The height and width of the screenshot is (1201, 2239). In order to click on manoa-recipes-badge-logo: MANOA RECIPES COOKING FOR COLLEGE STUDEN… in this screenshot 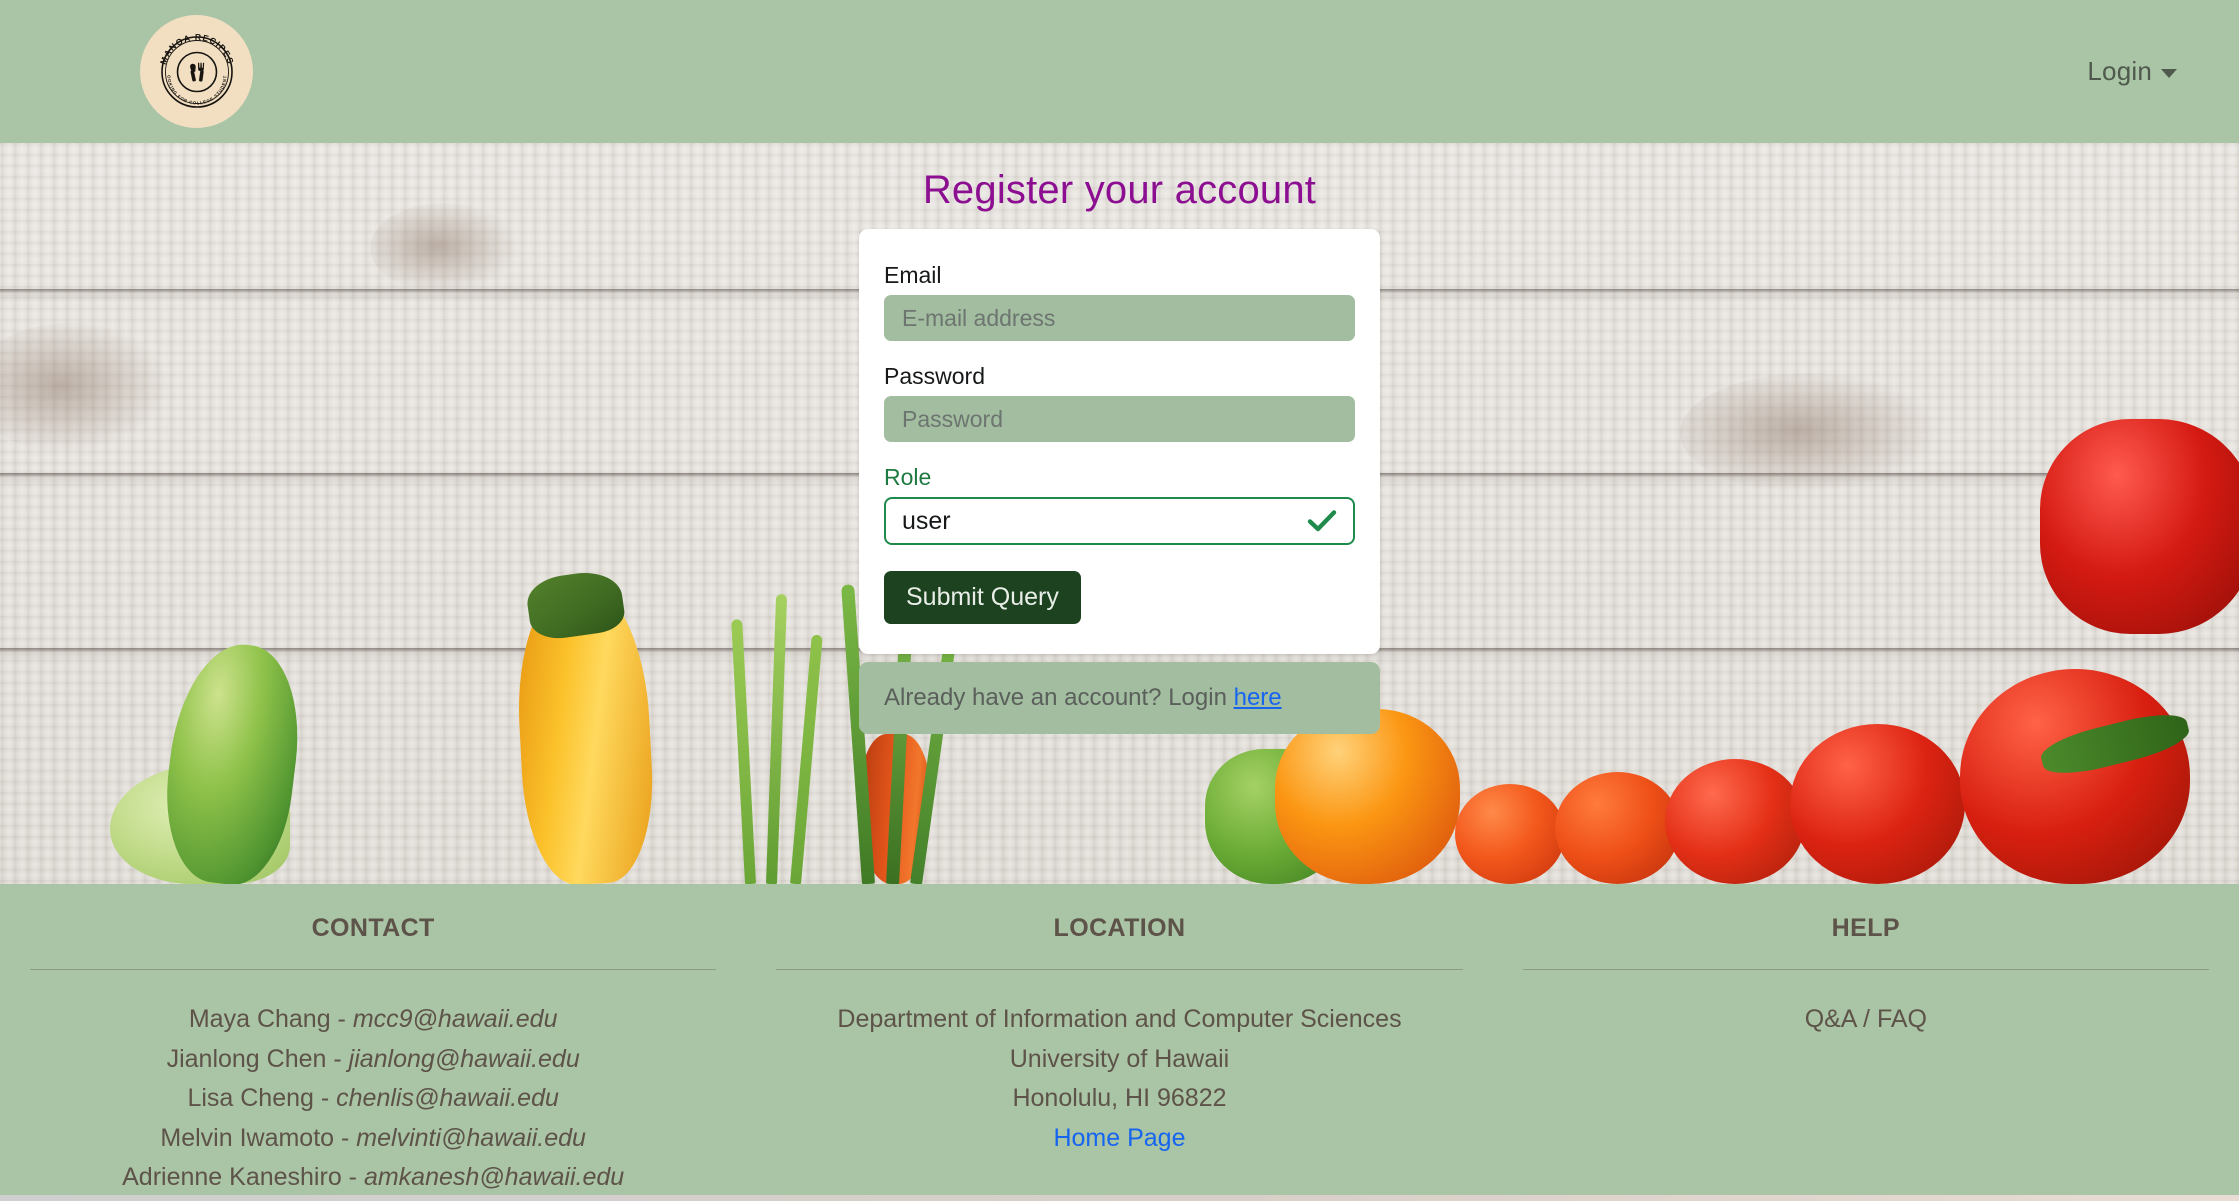, I will do `click(193, 67)`.